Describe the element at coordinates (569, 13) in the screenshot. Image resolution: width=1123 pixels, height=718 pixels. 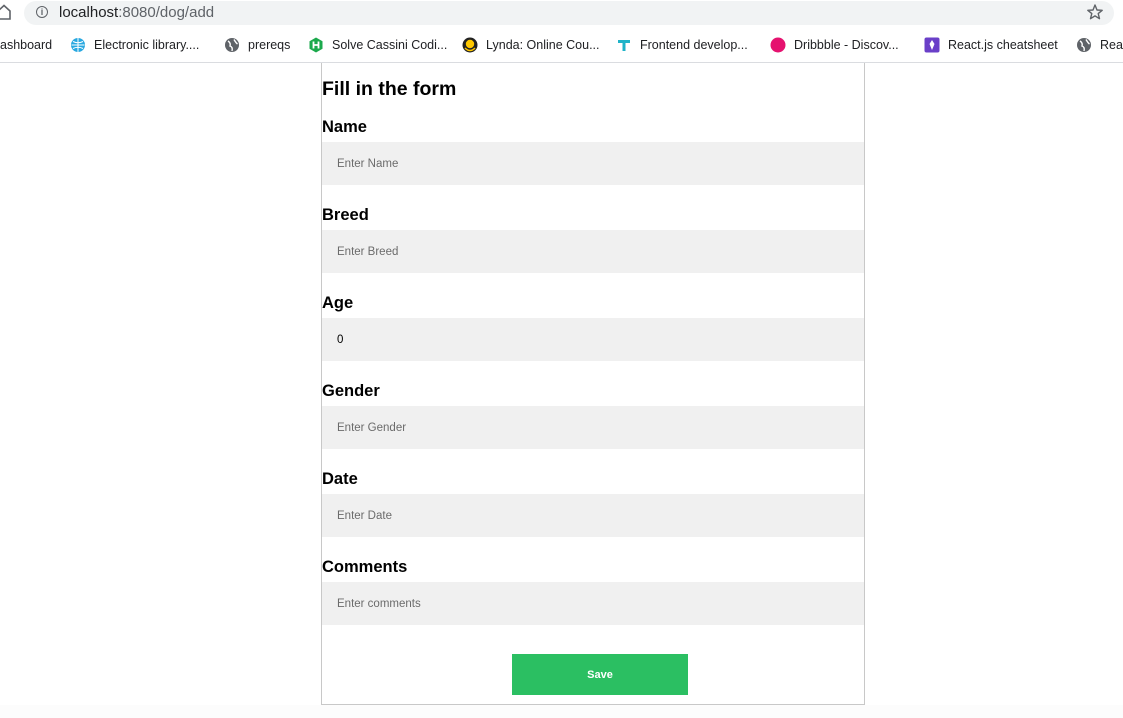
I see `url-field: i localhost:8080/dog/add` at that location.